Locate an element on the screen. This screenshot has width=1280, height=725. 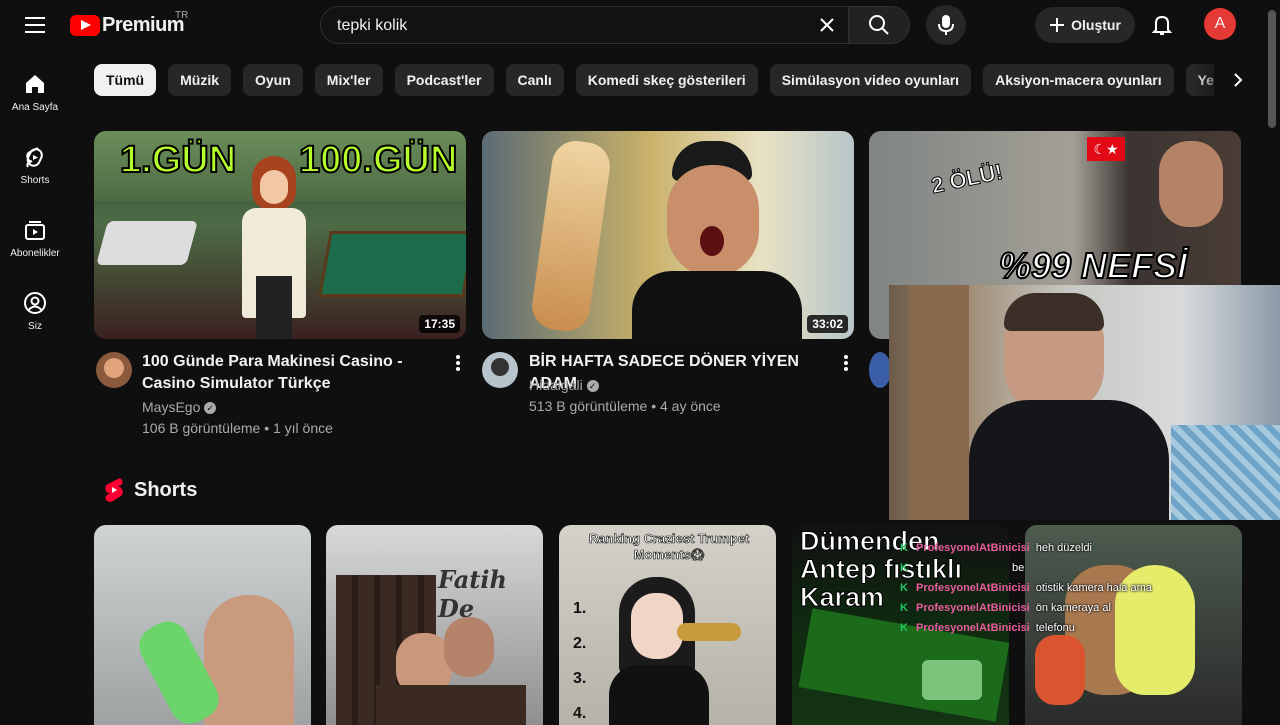
search-icon is located at coordinates (879, 25).